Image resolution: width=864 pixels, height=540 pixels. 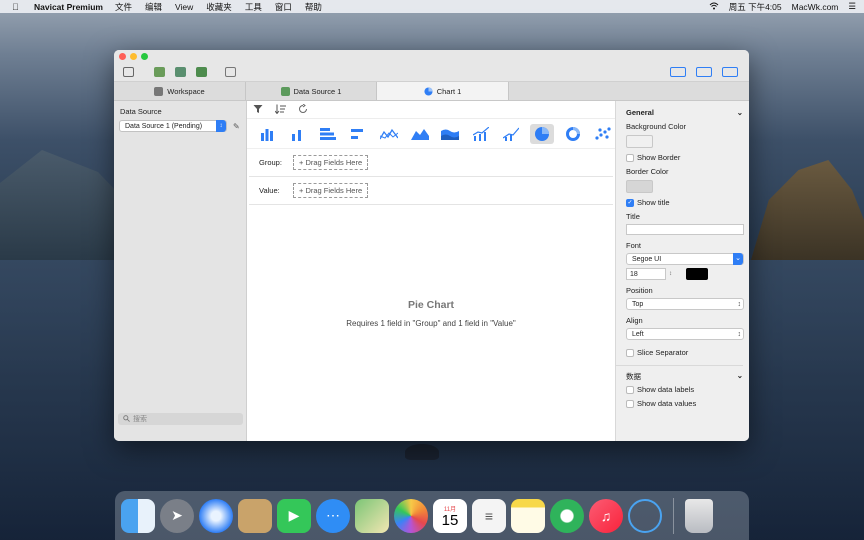 I want to click on border-color-label: Border Color, so click(x=647, y=171).